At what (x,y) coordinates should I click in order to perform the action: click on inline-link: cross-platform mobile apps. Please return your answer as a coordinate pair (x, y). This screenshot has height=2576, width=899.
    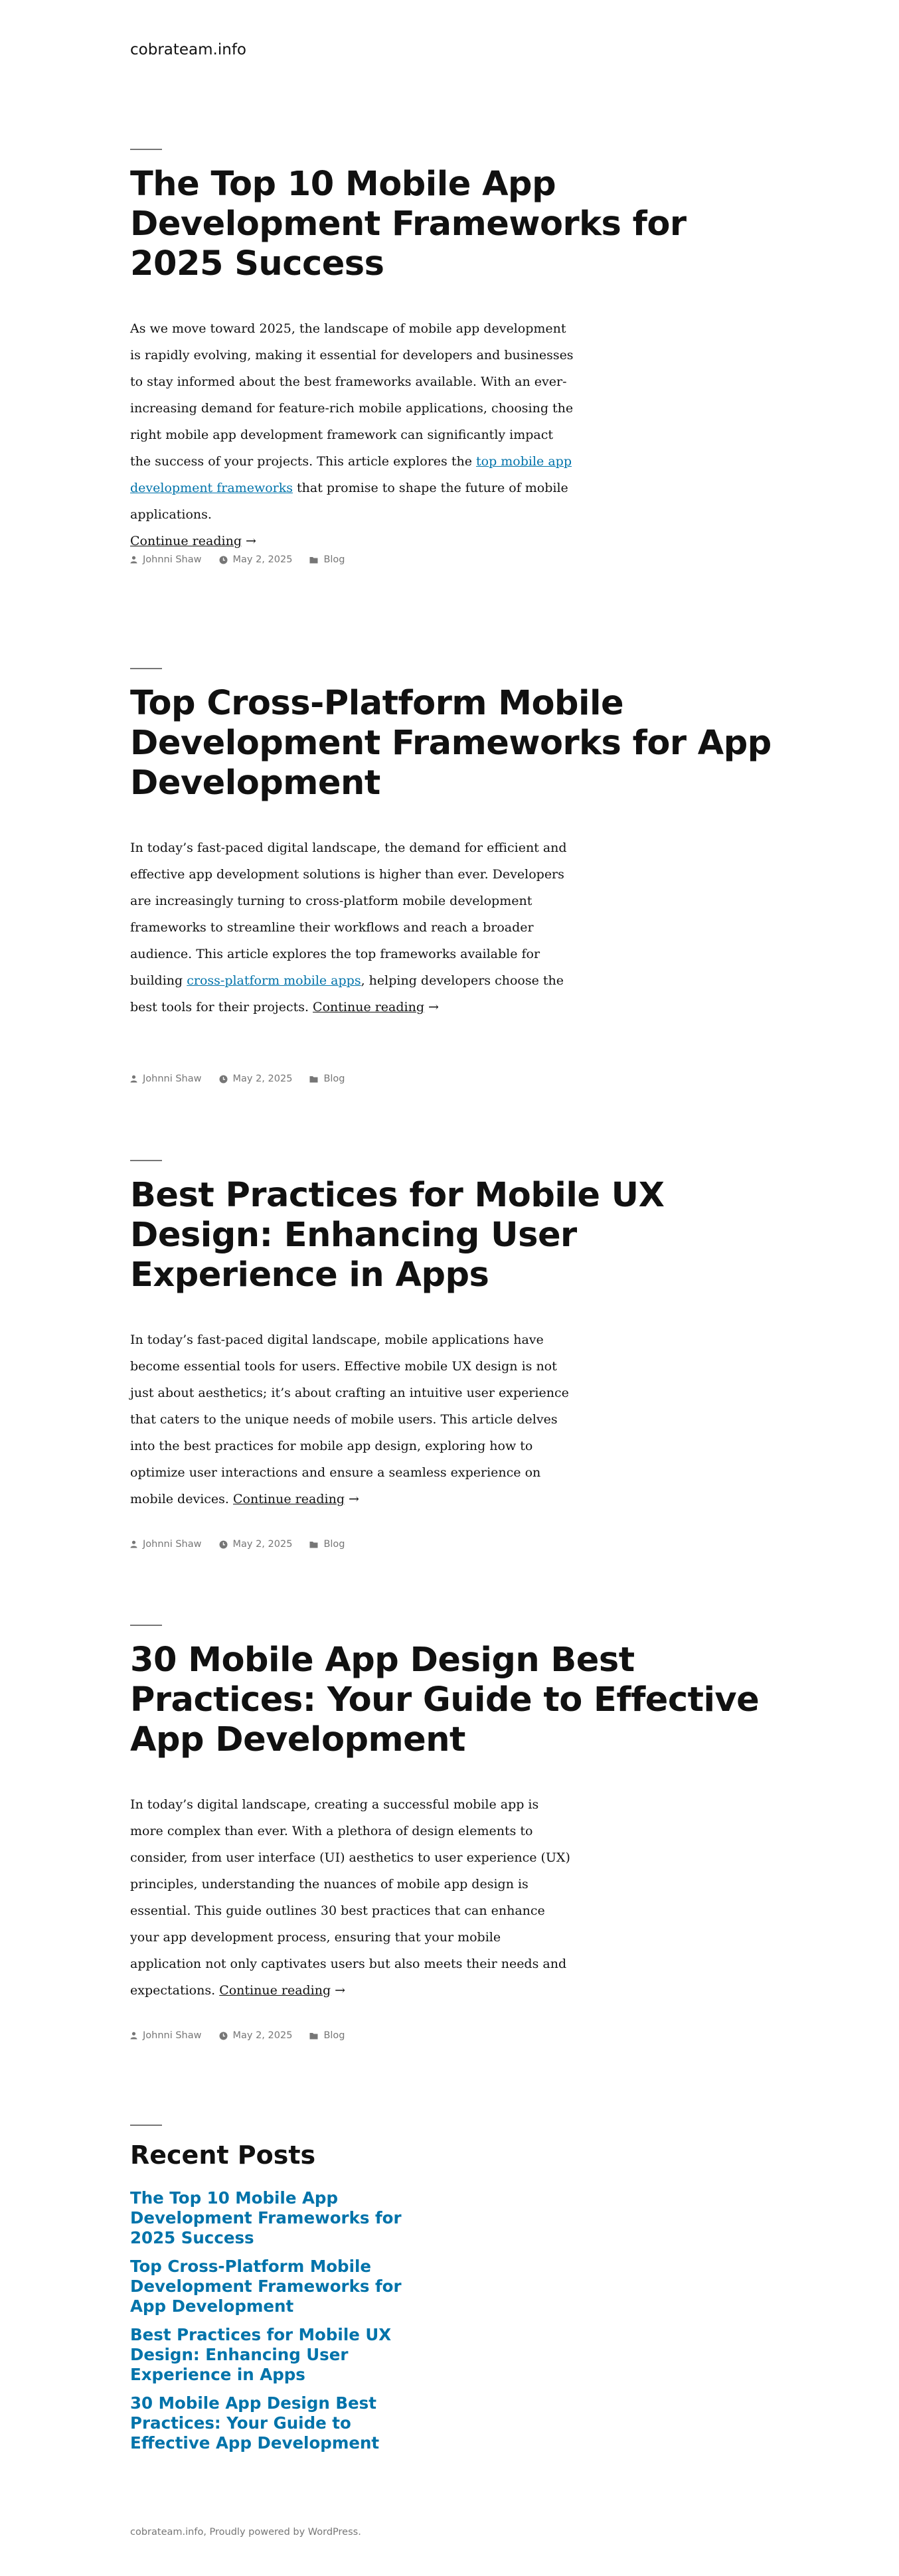
    Looking at the image, I should click on (274, 980).